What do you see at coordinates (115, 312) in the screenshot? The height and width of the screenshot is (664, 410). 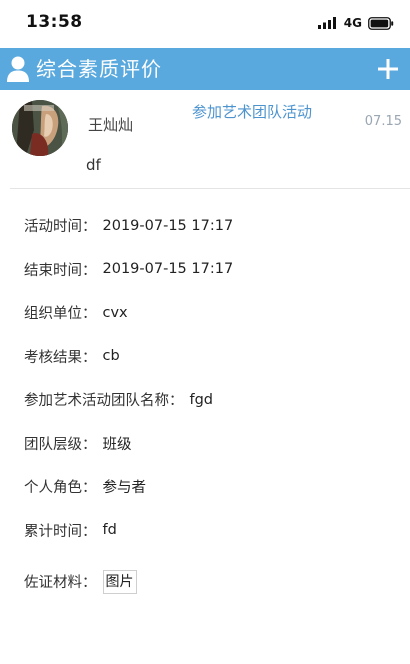 I see `detail-value: cvx` at bounding box center [115, 312].